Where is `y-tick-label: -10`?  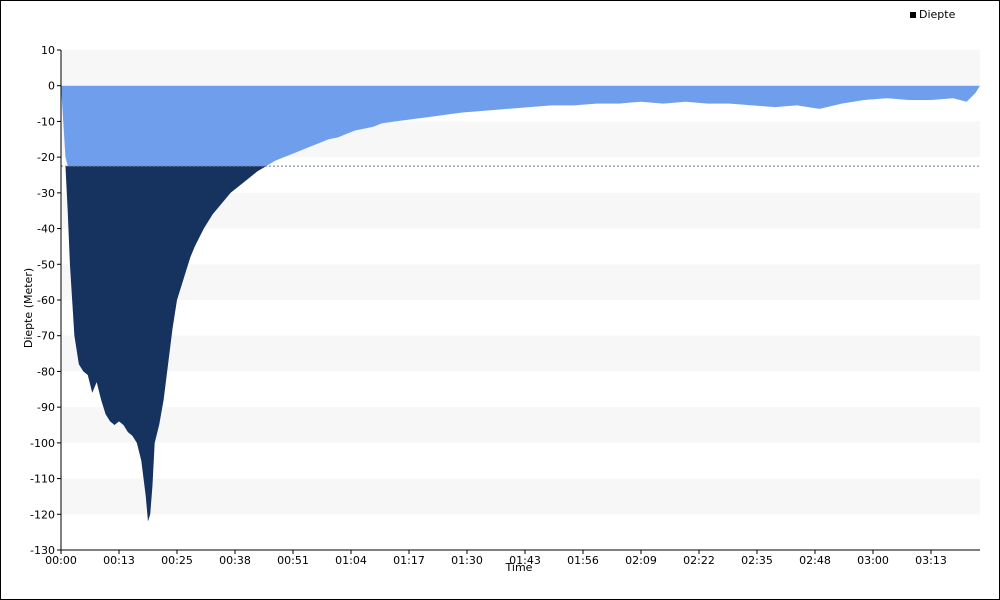 y-tick-label: -10 is located at coordinates (46, 121).